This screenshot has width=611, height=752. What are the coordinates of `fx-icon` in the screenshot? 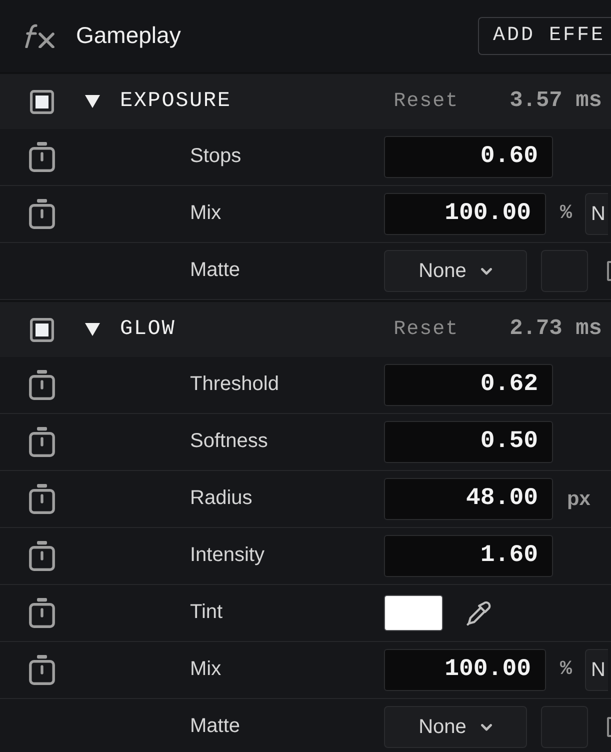 It's located at (39, 36).